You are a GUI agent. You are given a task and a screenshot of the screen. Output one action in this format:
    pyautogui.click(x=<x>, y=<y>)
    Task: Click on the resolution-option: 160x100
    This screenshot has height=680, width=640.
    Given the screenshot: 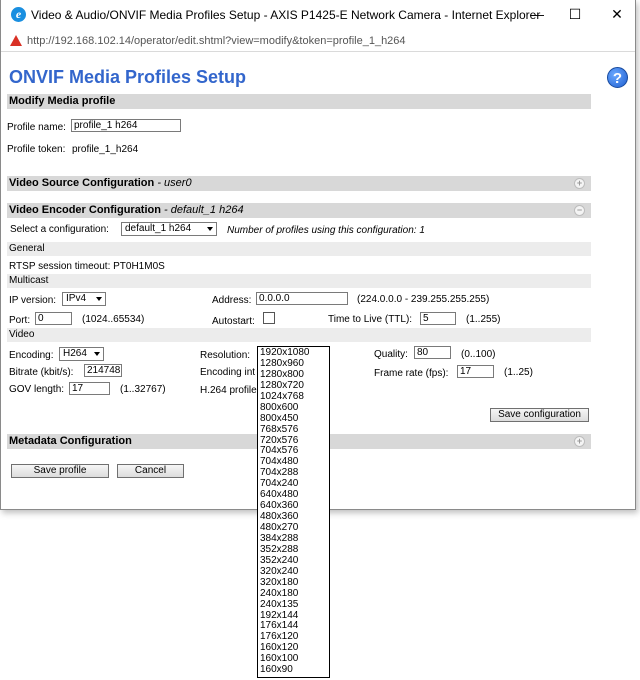 What is the action you would take?
    pyautogui.click(x=293, y=658)
    